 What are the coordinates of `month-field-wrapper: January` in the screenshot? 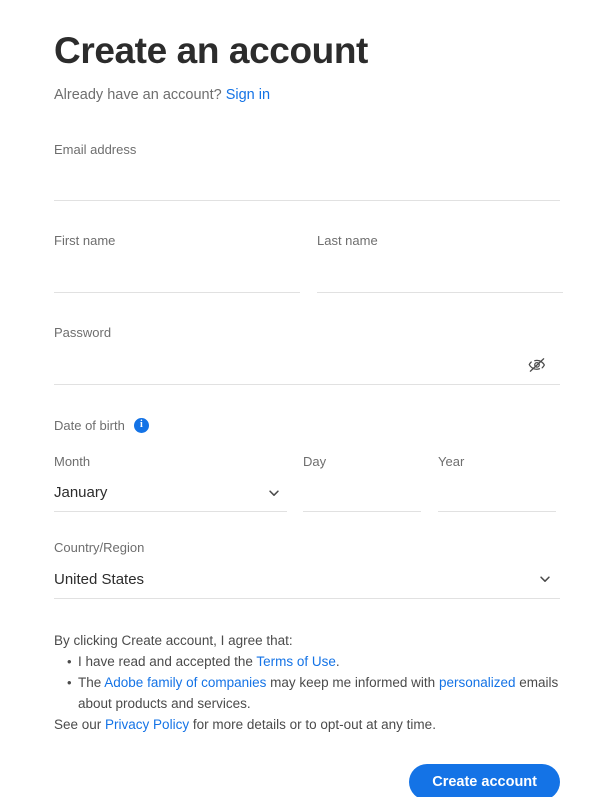 It's located at (170, 493).